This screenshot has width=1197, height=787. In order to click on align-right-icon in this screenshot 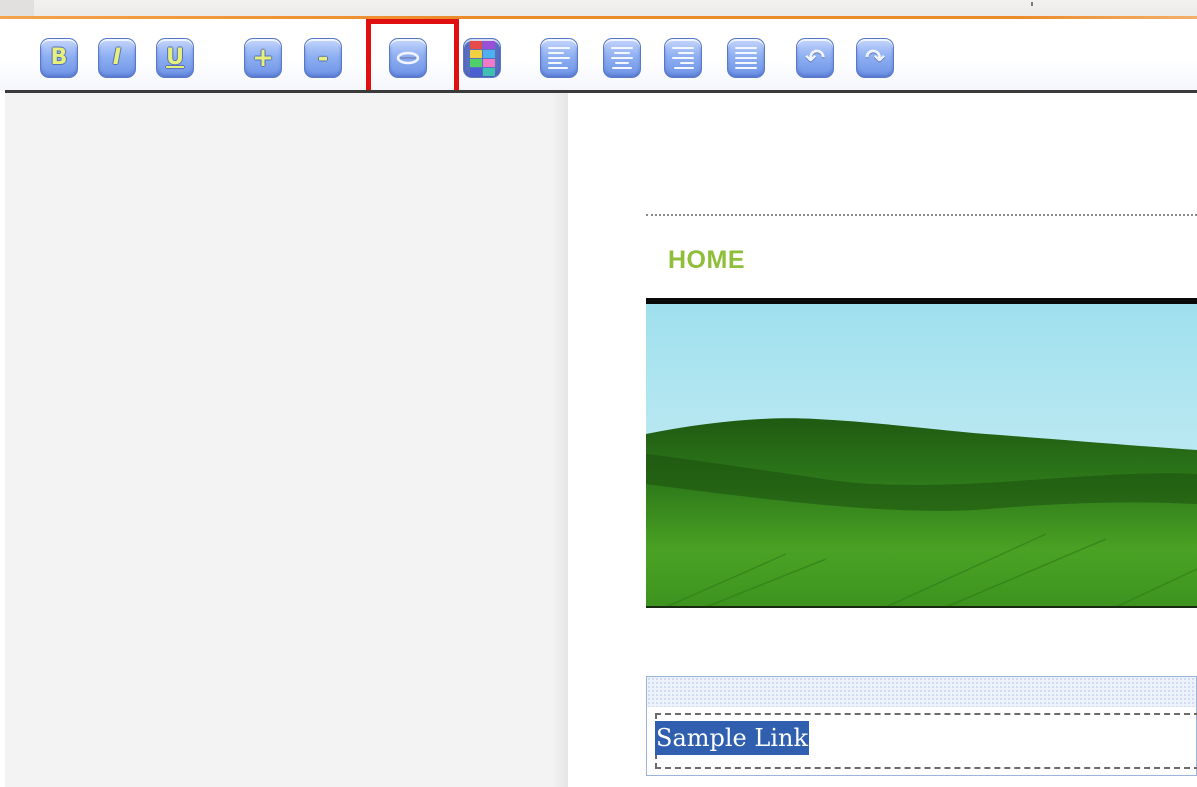, I will do `click(683, 58)`.